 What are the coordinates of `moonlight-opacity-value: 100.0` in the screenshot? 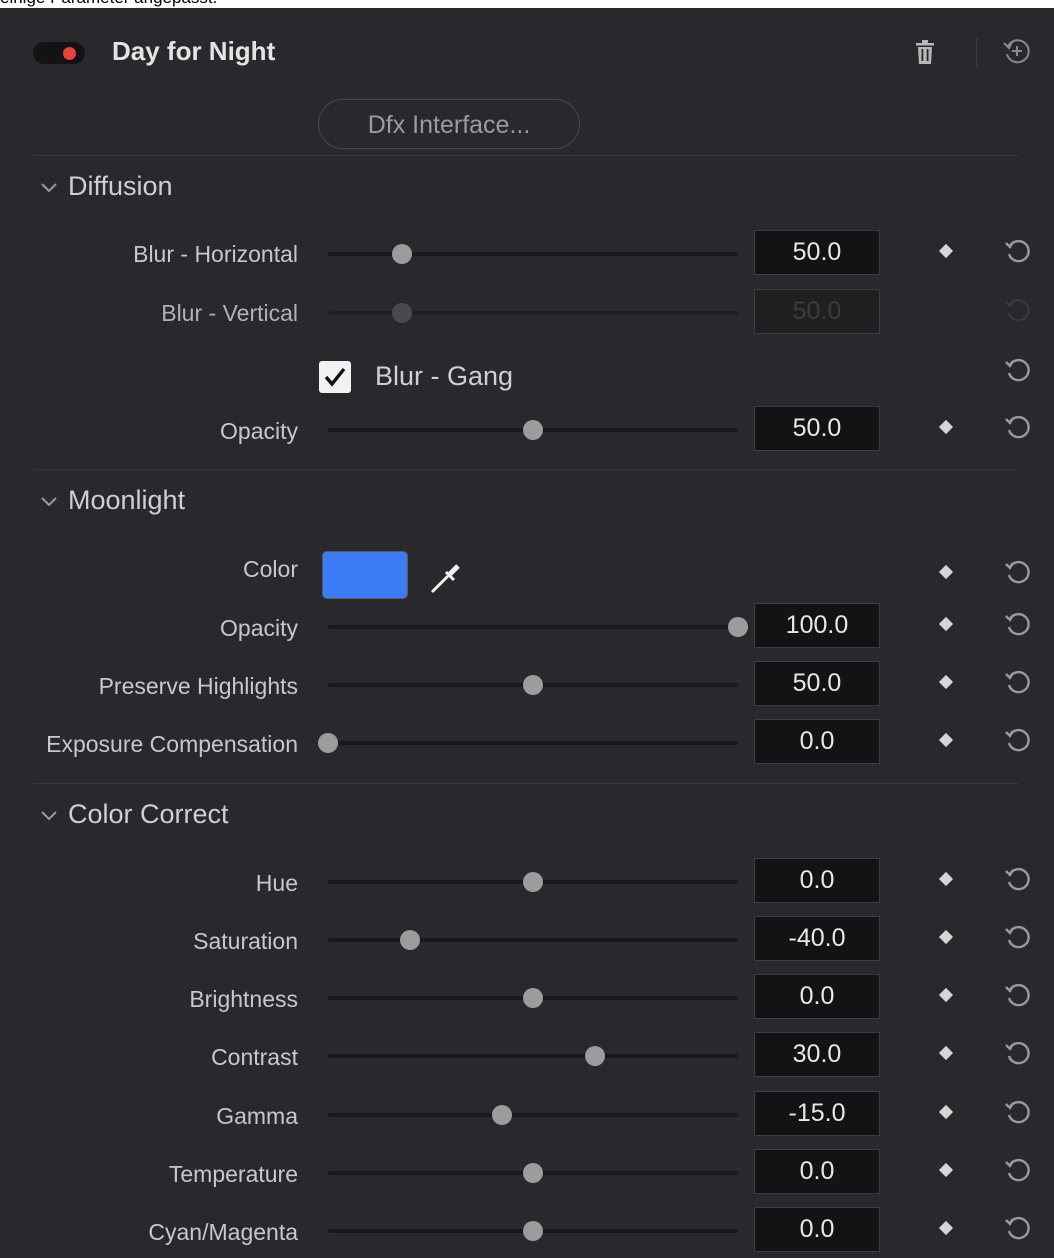 It's located at (817, 625).